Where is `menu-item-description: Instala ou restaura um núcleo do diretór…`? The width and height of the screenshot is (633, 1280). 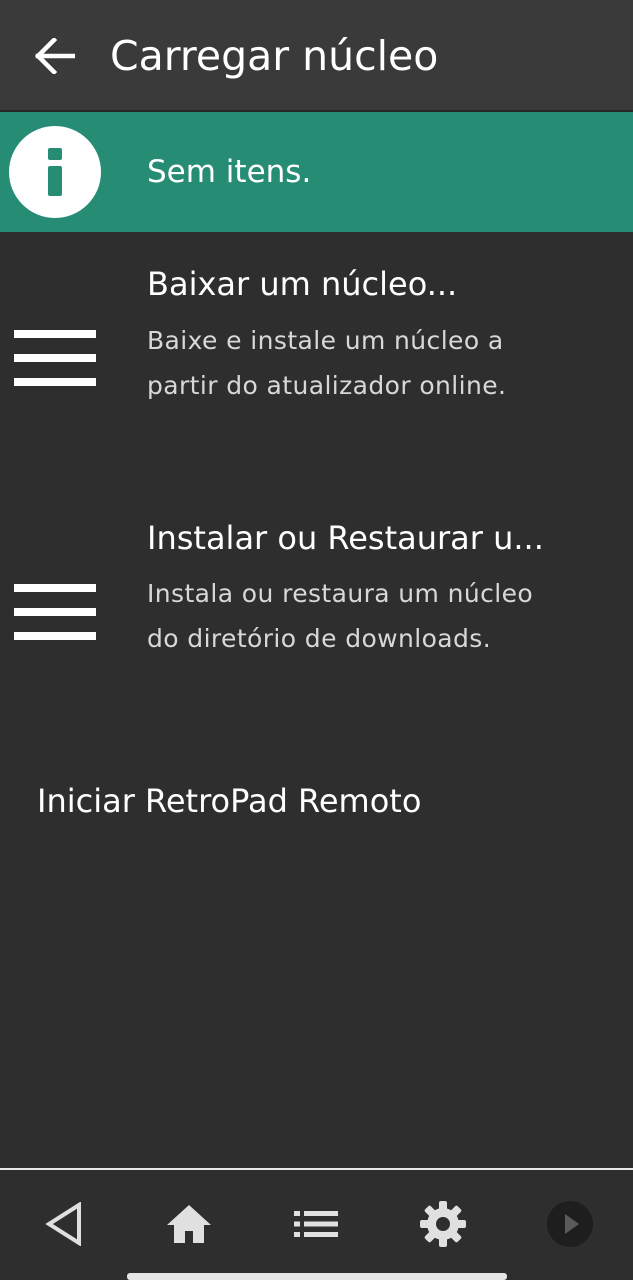 menu-item-description: Instala ou restaura um núcleo do diretór… is located at coordinates (340, 616).